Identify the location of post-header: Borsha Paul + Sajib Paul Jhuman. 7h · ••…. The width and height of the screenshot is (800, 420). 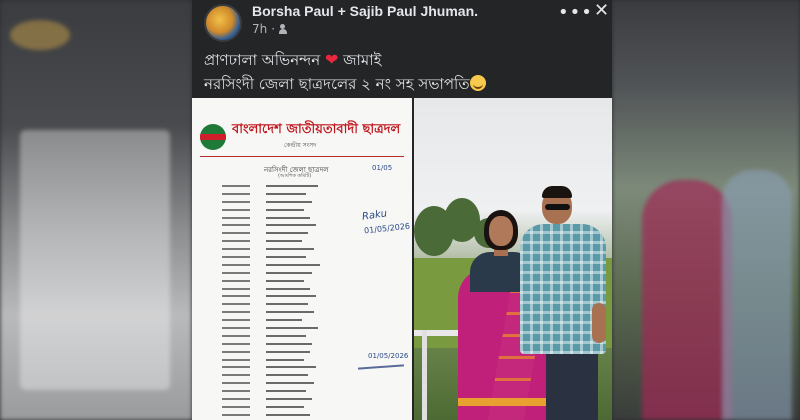
(402, 22).